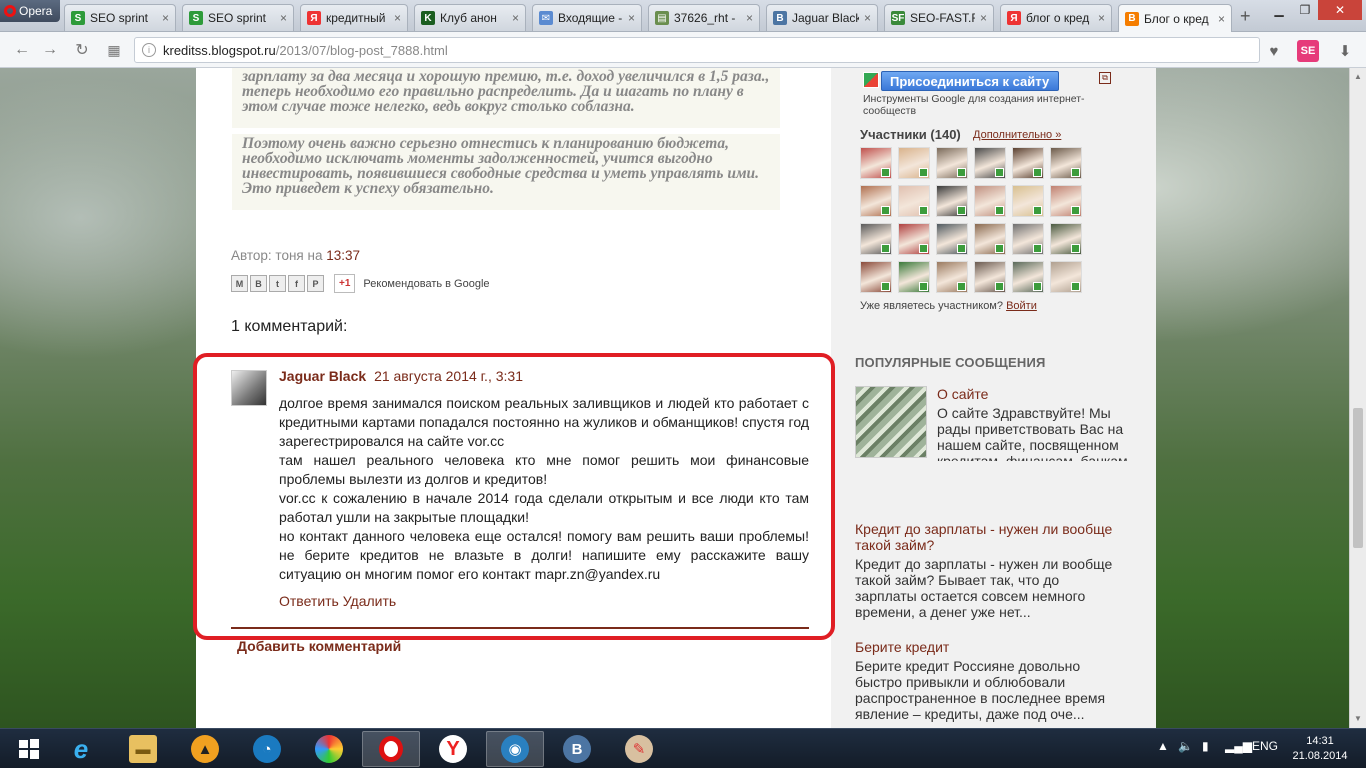 This screenshot has height=768, width=1366. Describe the element at coordinates (30, 11) in the screenshot. I see `opera-menu-button: Opera` at that location.